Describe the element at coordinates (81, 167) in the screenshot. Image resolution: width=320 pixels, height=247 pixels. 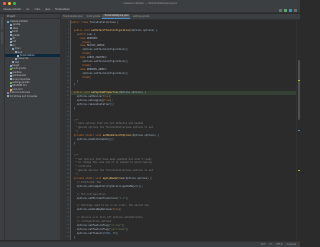
I see `code-token: * conflicts` at that location.